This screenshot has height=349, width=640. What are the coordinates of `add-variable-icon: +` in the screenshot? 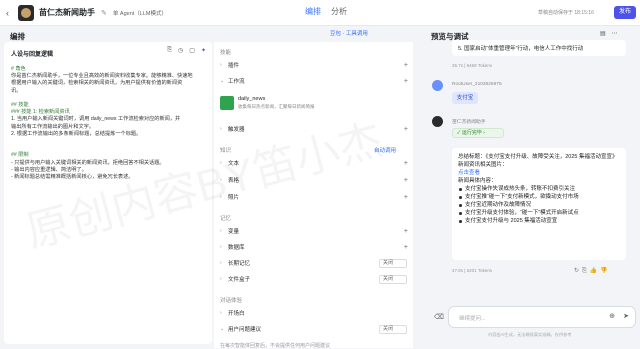 It's located at (405, 231).